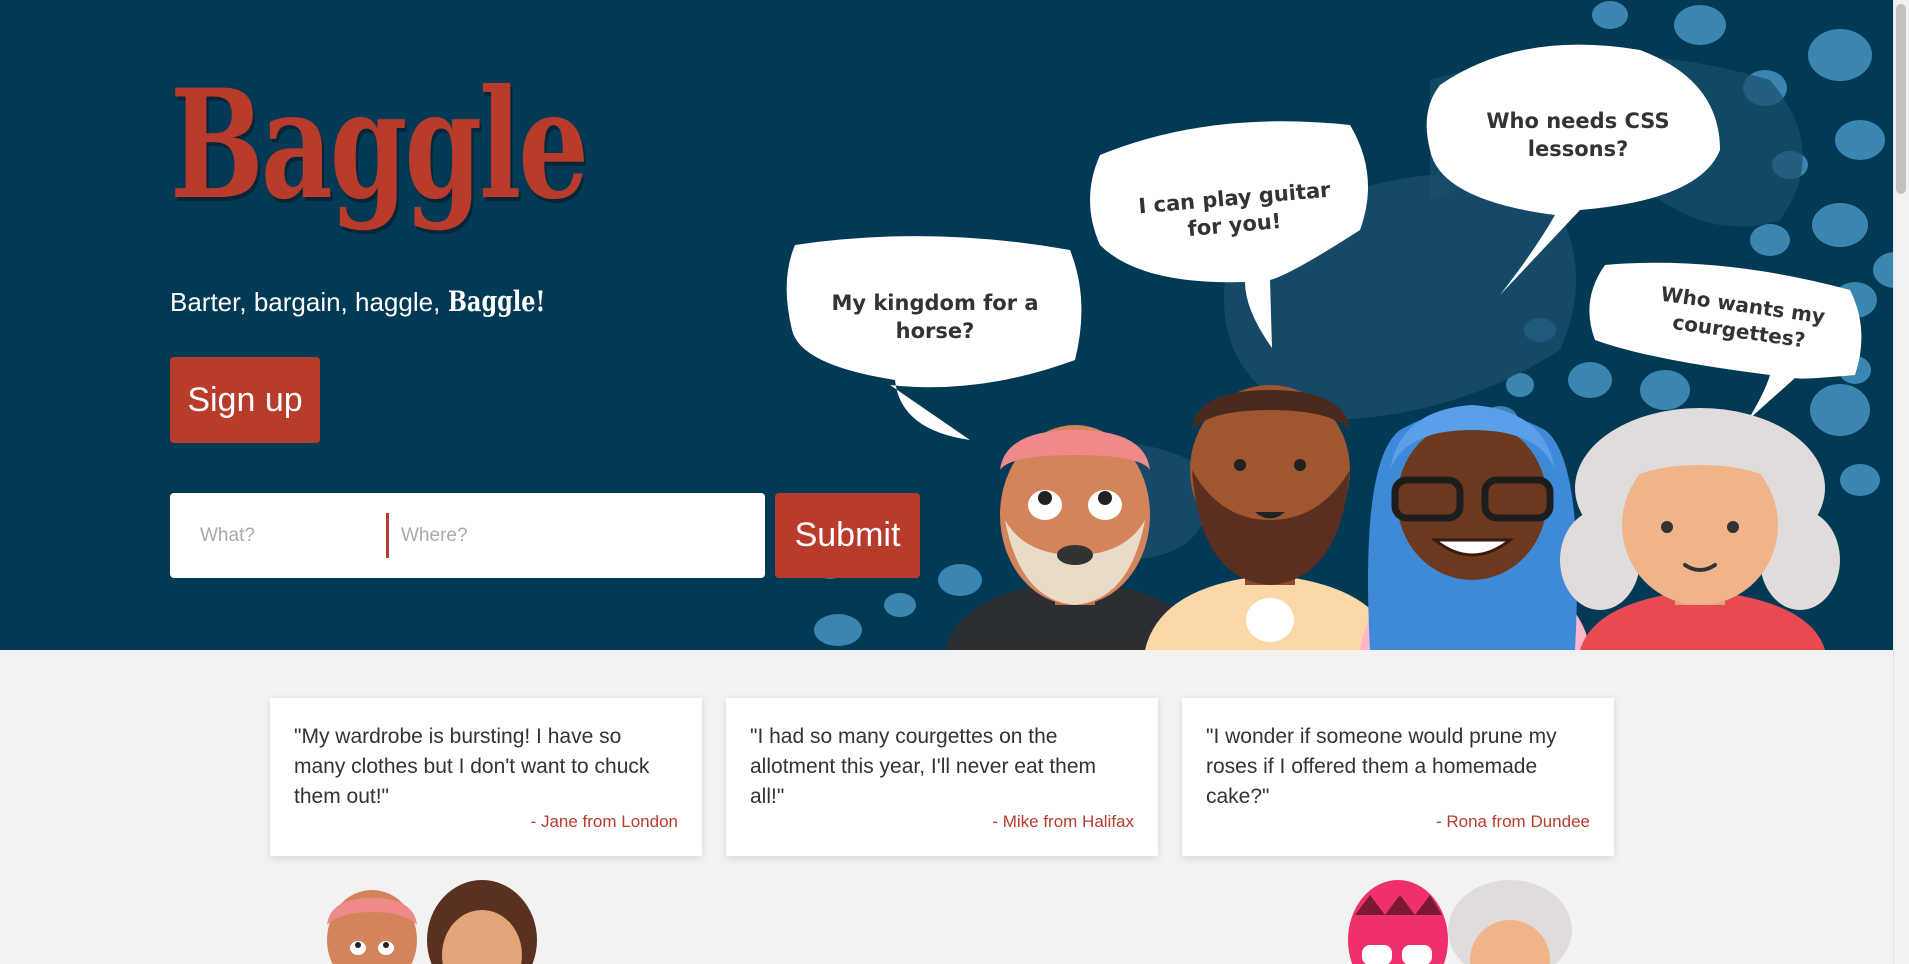 The height and width of the screenshot is (964, 1909). I want to click on sign-up-button: Sign up, so click(245, 400).